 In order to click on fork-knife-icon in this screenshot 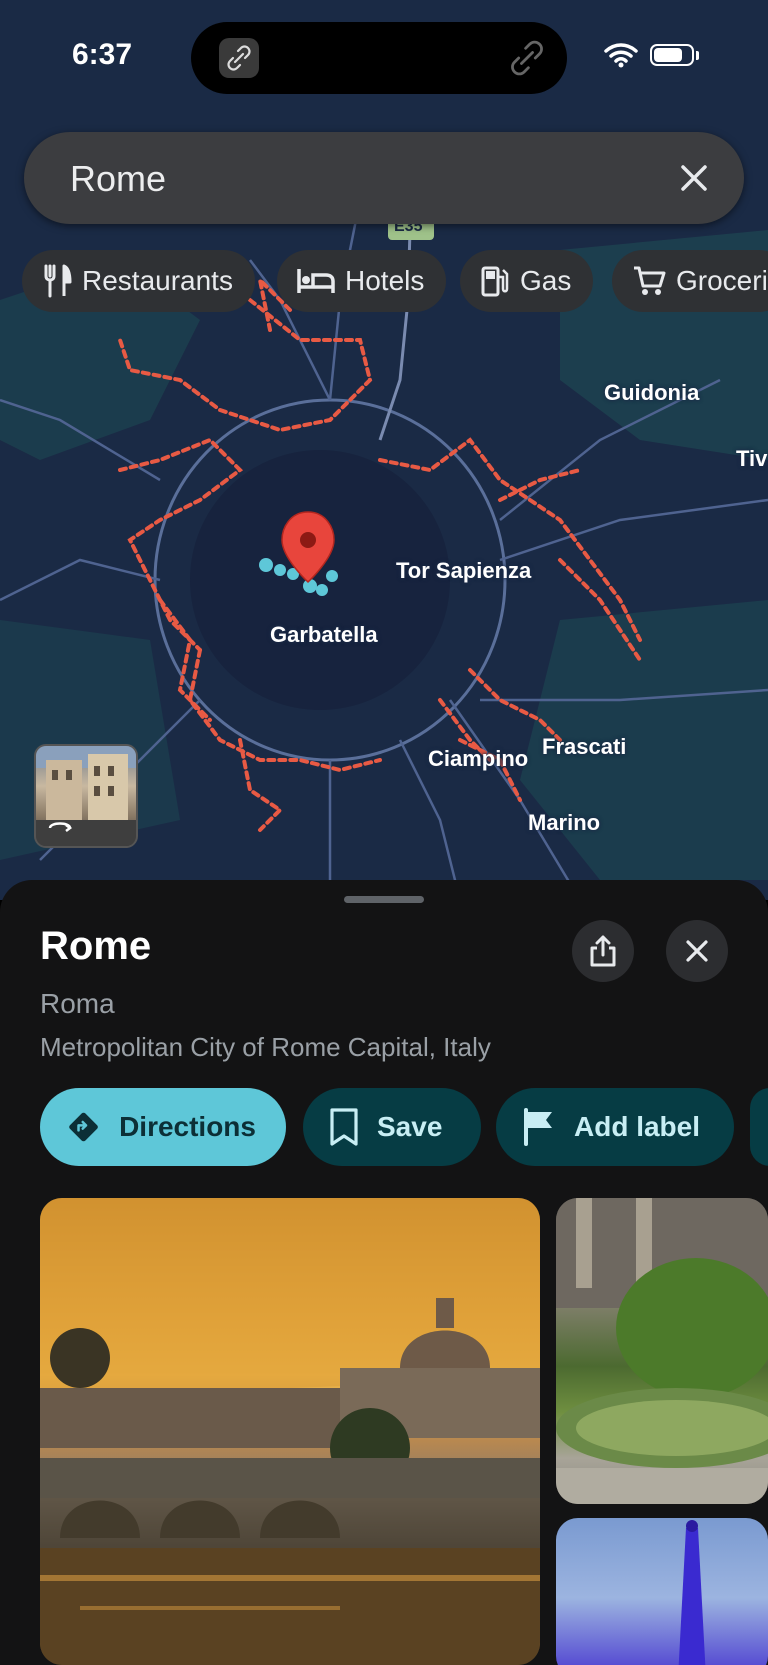, I will do `click(58, 281)`.